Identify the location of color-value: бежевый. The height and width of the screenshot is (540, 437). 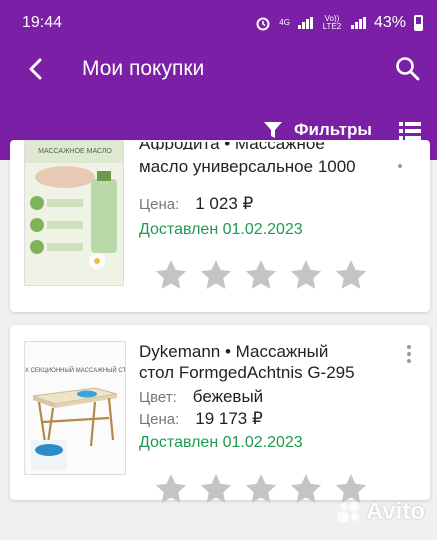
(228, 396).